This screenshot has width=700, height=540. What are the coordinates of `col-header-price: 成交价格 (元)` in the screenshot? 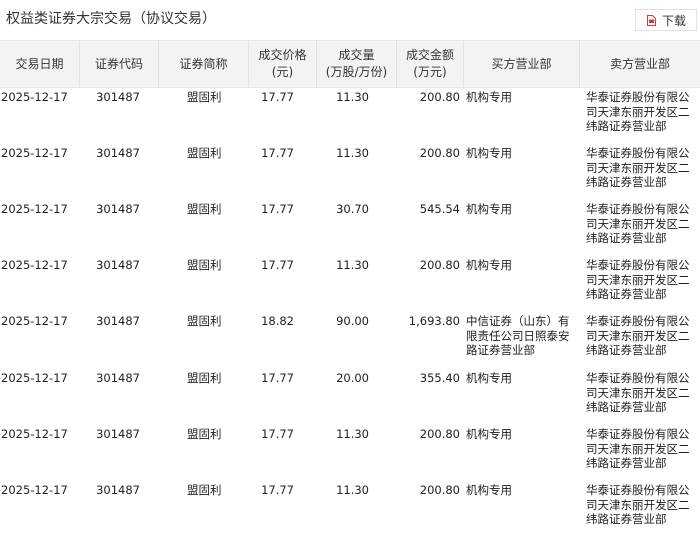 It's located at (283, 64).